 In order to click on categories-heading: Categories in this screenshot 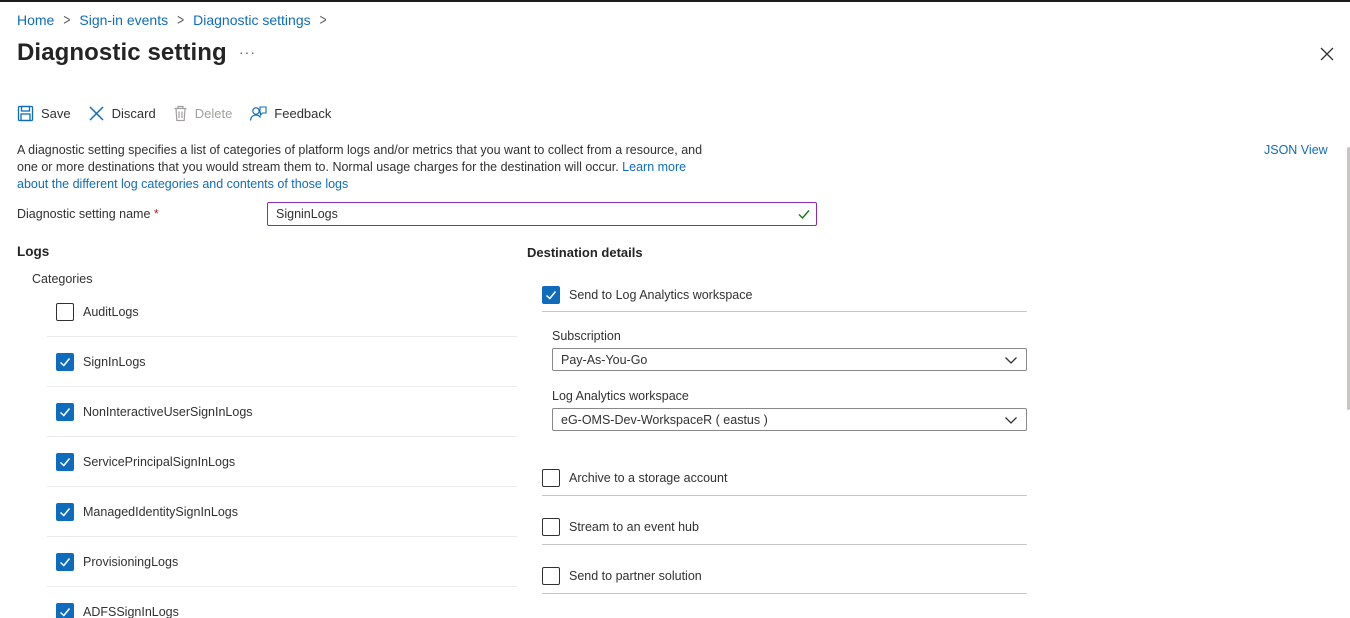, I will do `click(62, 279)`.